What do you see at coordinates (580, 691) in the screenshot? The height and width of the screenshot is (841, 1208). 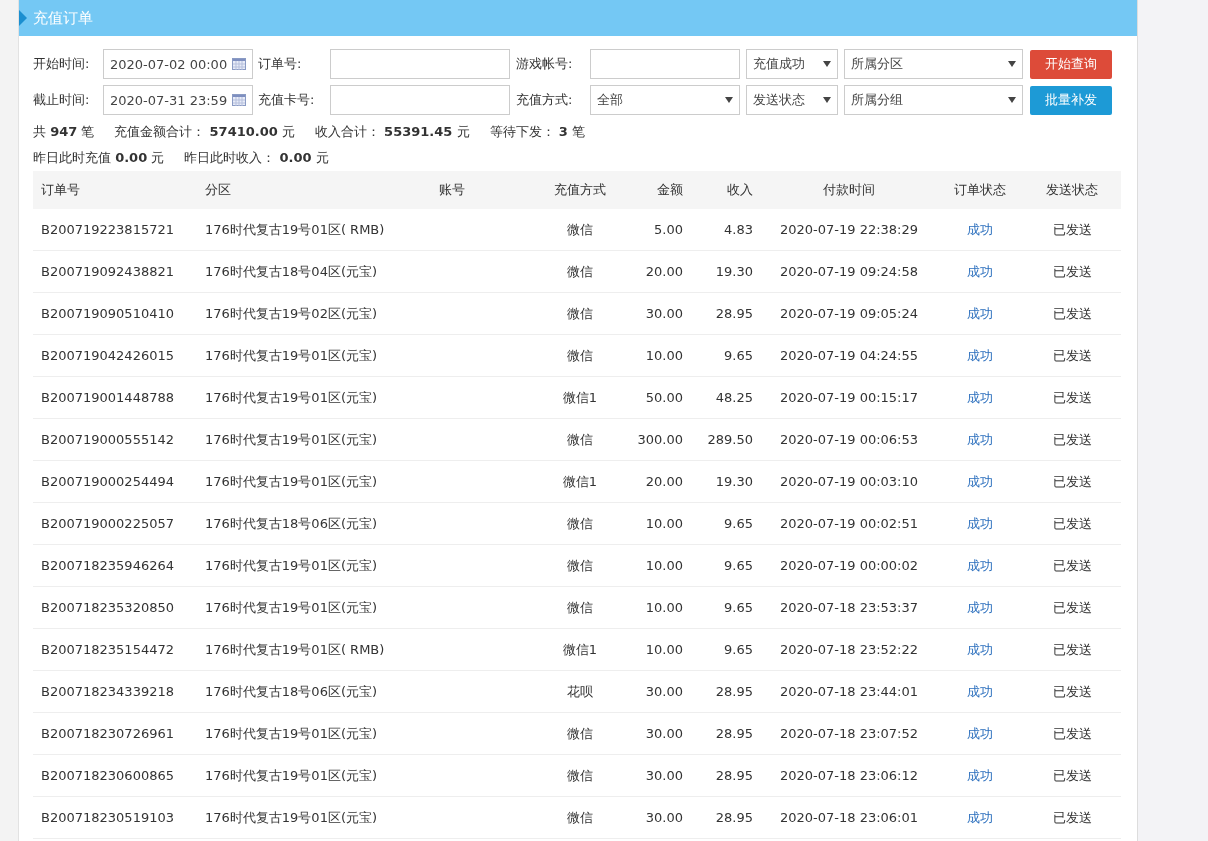 I see `table-cell: 花呗` at bounding box center [580, 691].